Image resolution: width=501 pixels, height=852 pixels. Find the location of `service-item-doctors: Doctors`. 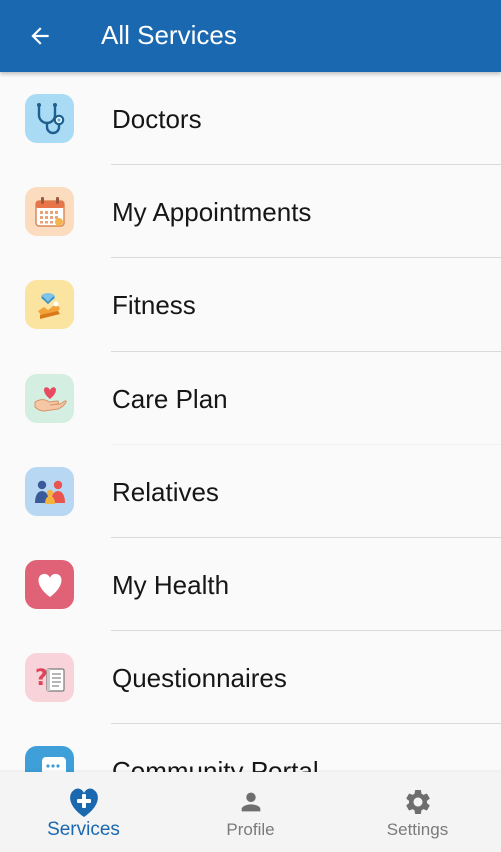

service-item-doctors: Doctors is located at coordinates (250, 119).